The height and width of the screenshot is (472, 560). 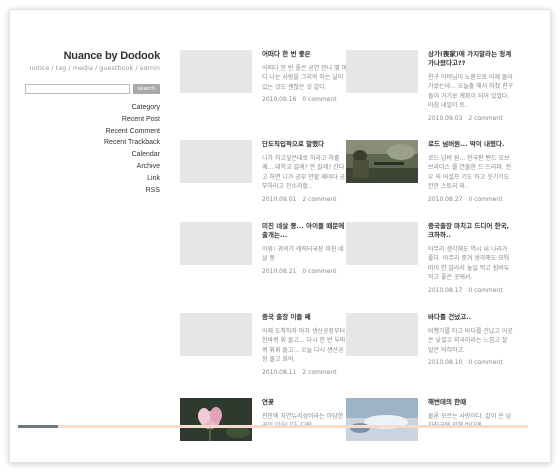 I want to click on post-title: 해변데의 한때, so click(x=471, y=402).